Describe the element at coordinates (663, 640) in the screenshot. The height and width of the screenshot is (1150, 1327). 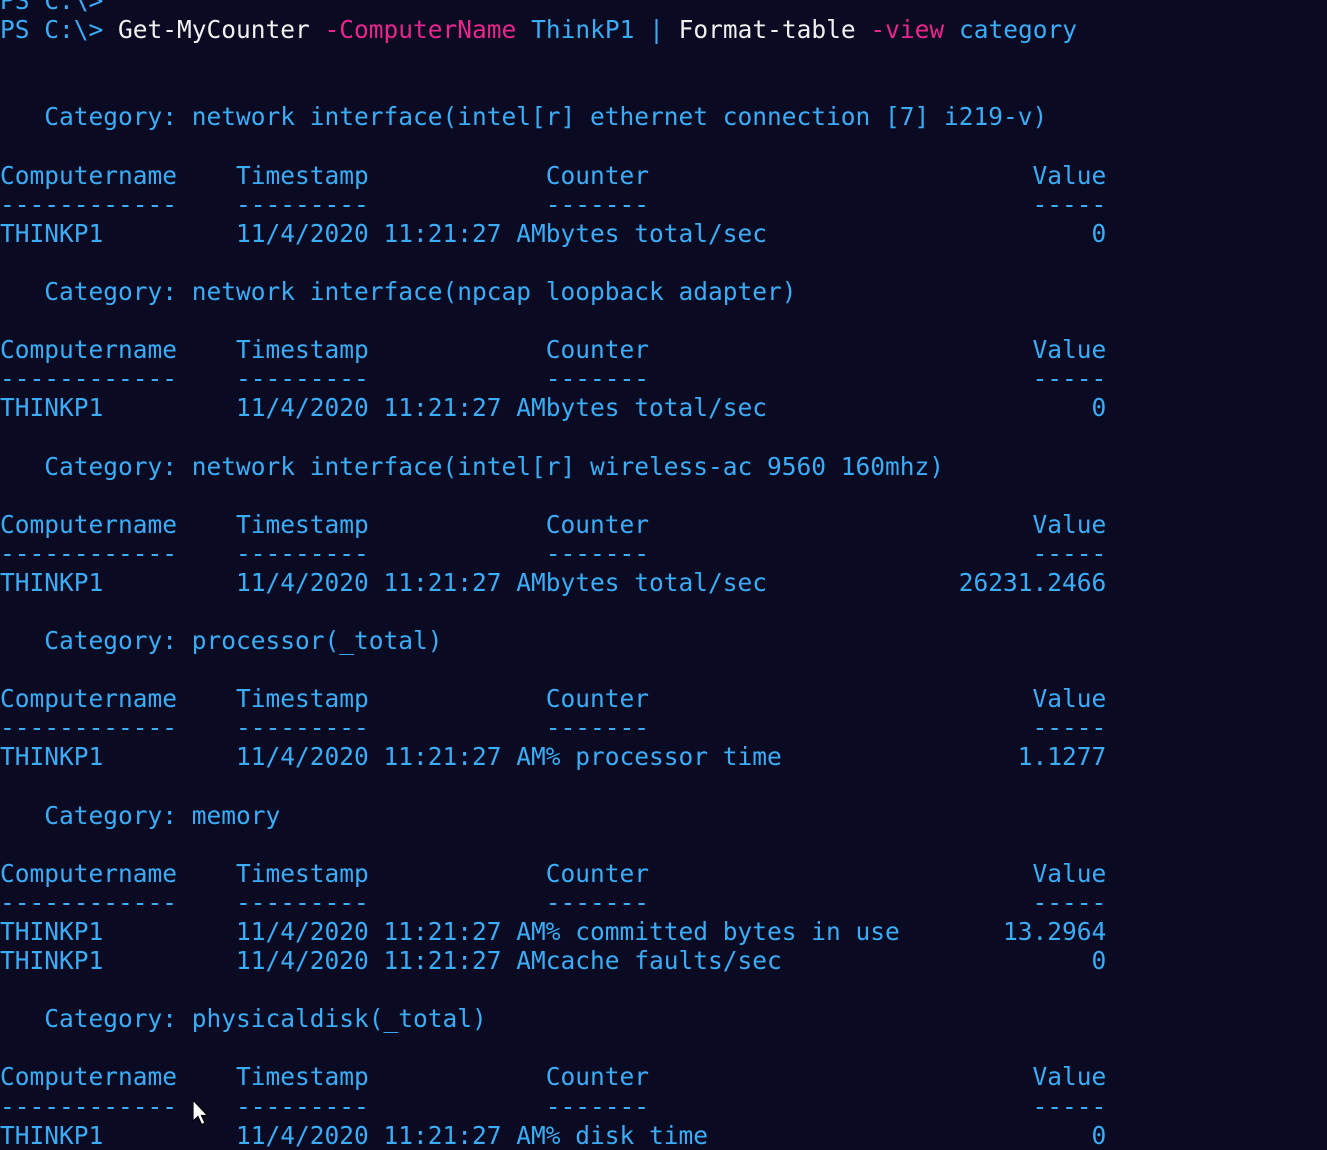
I see `category-heading: Category: processor(_total)` at that location.